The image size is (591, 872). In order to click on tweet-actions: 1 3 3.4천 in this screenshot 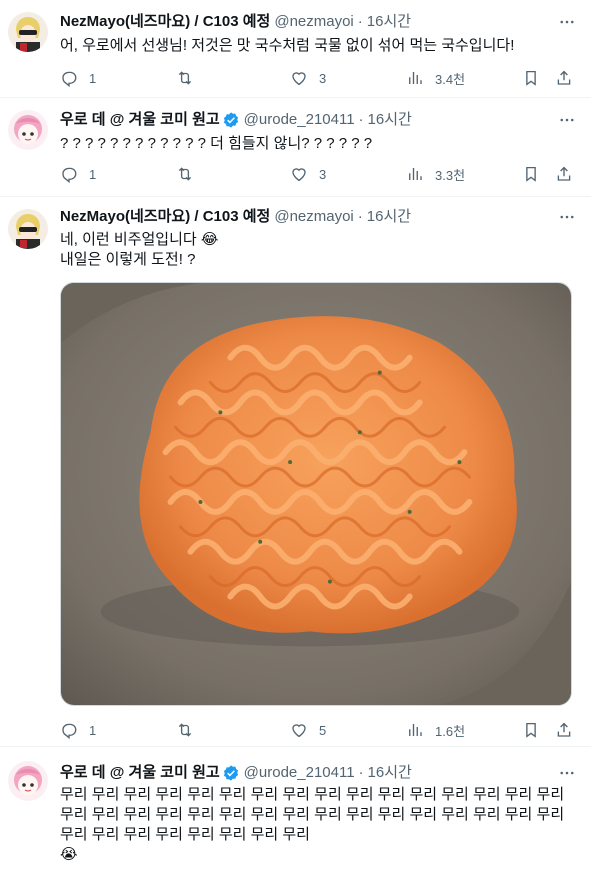, I will do `click(319, 78)`.